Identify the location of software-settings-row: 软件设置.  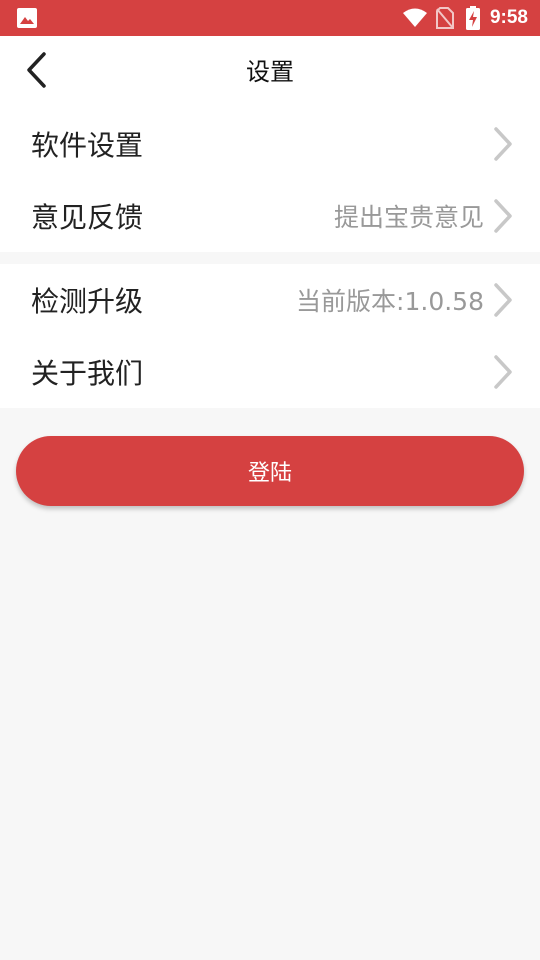
(270, 144).